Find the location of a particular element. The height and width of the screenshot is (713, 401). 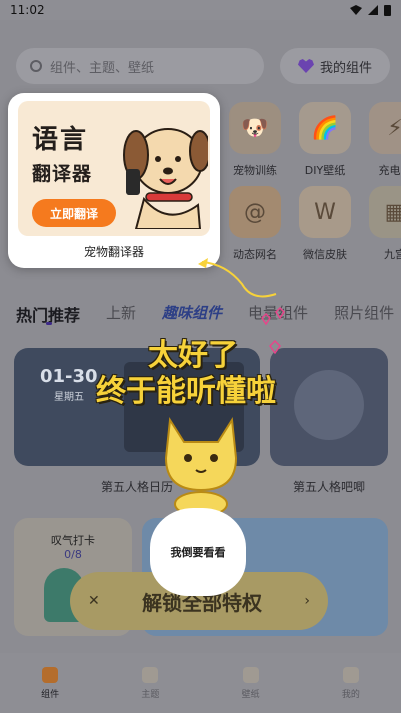

translator-caption: 宠物翻译器 is located at coordinates (113, 252).